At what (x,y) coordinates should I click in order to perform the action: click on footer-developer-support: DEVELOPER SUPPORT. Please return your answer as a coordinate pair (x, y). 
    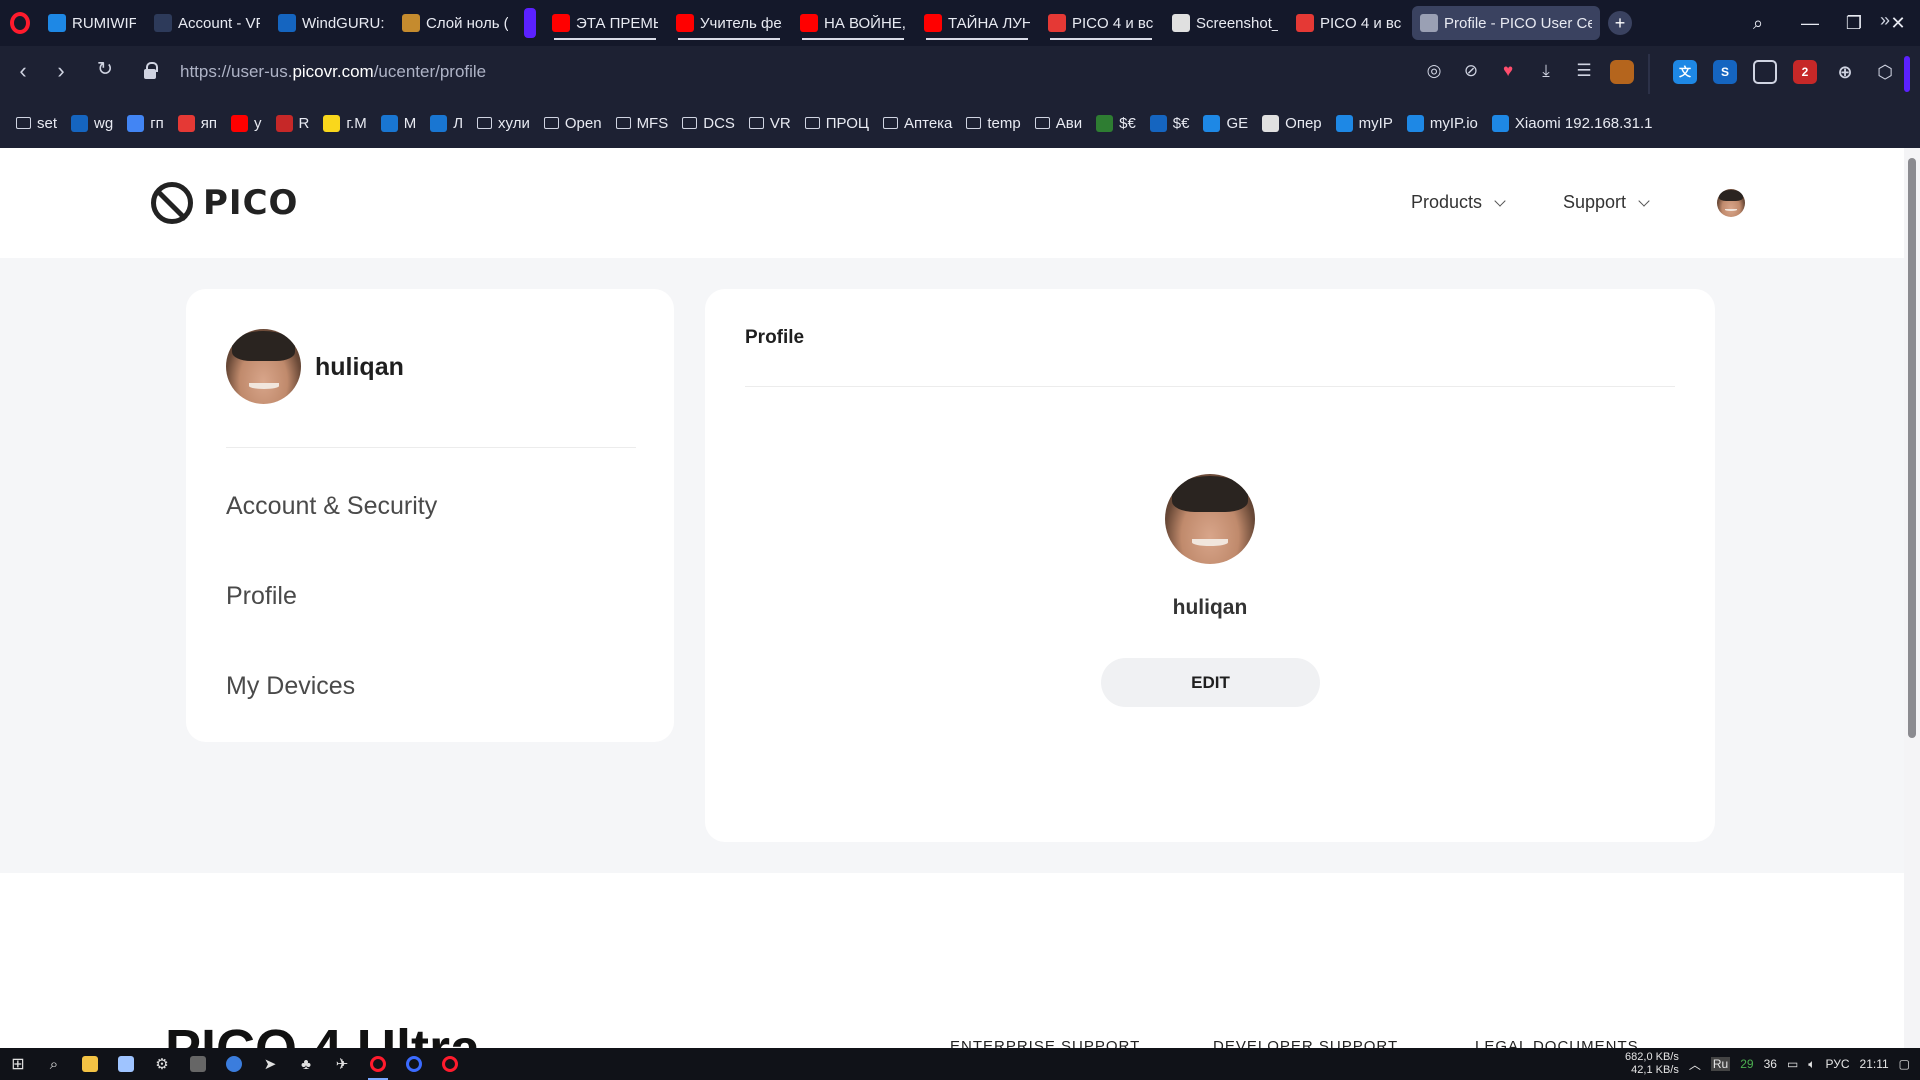
    Looking at the image, I should click on (1305, 1043).